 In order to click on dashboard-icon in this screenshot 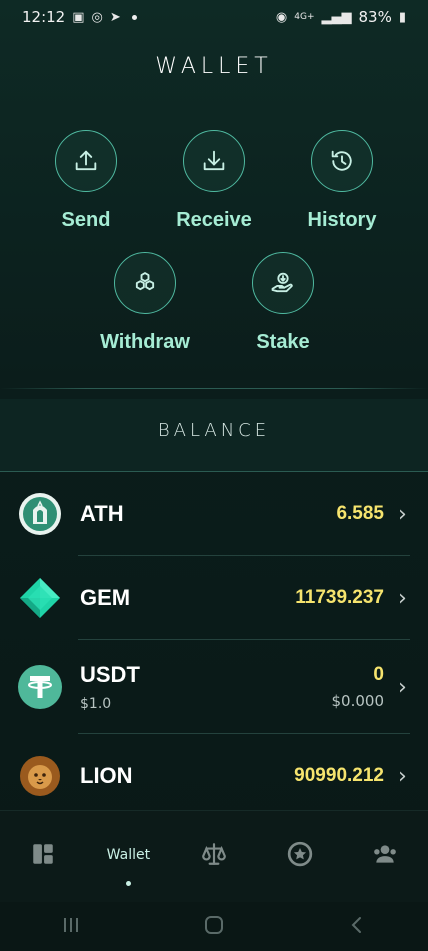, I will do `click(43, 854)`.